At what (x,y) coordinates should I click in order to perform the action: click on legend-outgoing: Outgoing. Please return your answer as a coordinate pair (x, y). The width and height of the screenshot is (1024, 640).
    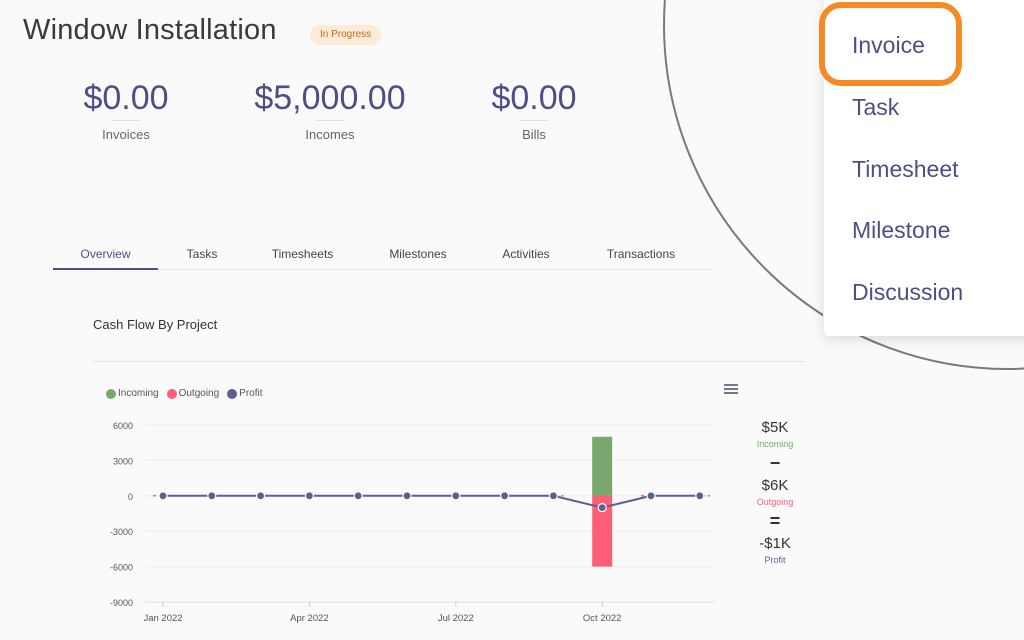
    Looking at the image, I should click on (193, 393).